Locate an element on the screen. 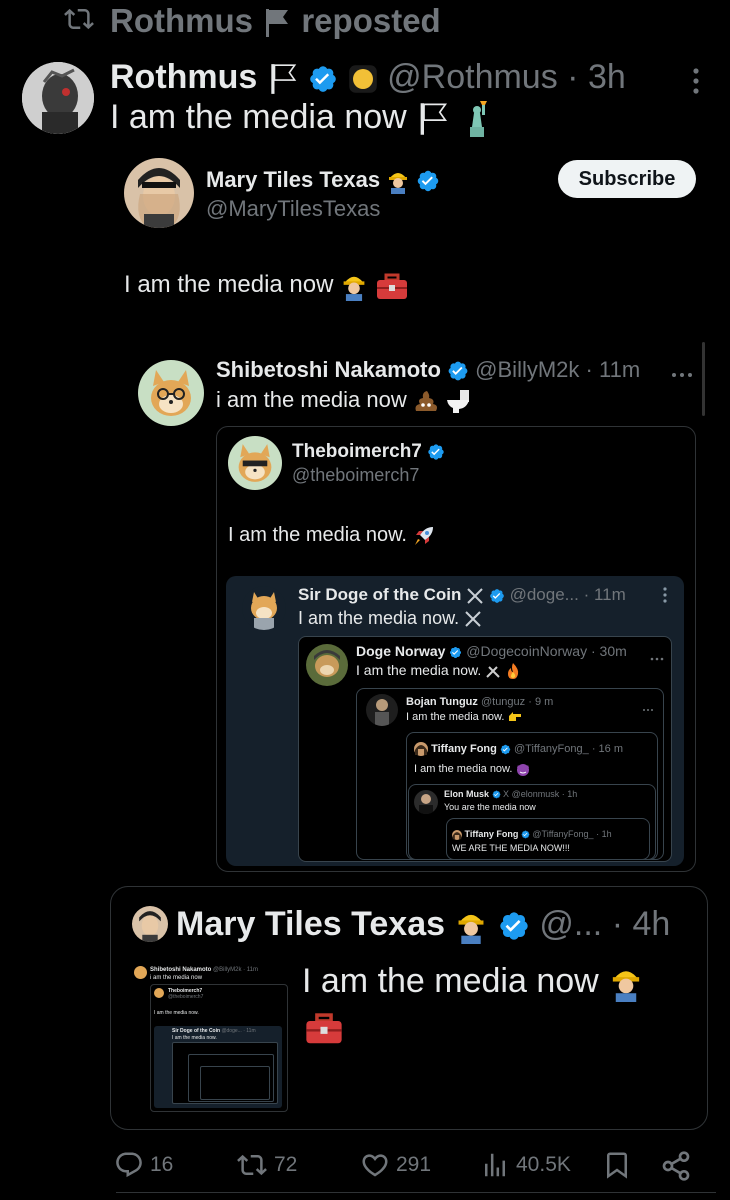 The image size is (730, 1200). bojan-text-row: I am the media now. is located at coordinates (464, 717).